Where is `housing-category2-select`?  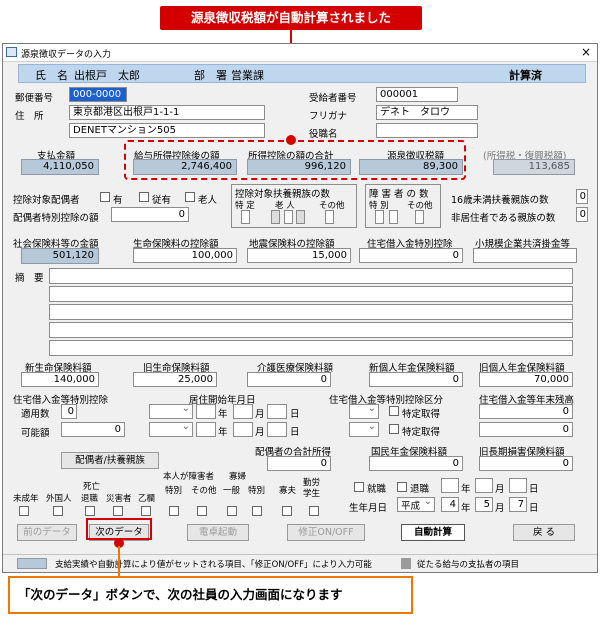 housing-category2-select is located at coordinates (364, 429).